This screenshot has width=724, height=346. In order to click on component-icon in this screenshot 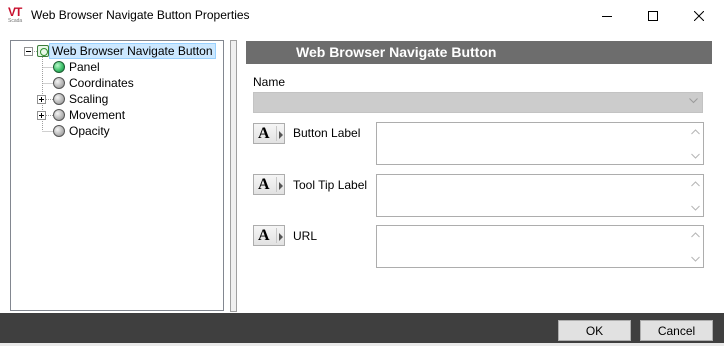, I will do `click(43, 51)`.